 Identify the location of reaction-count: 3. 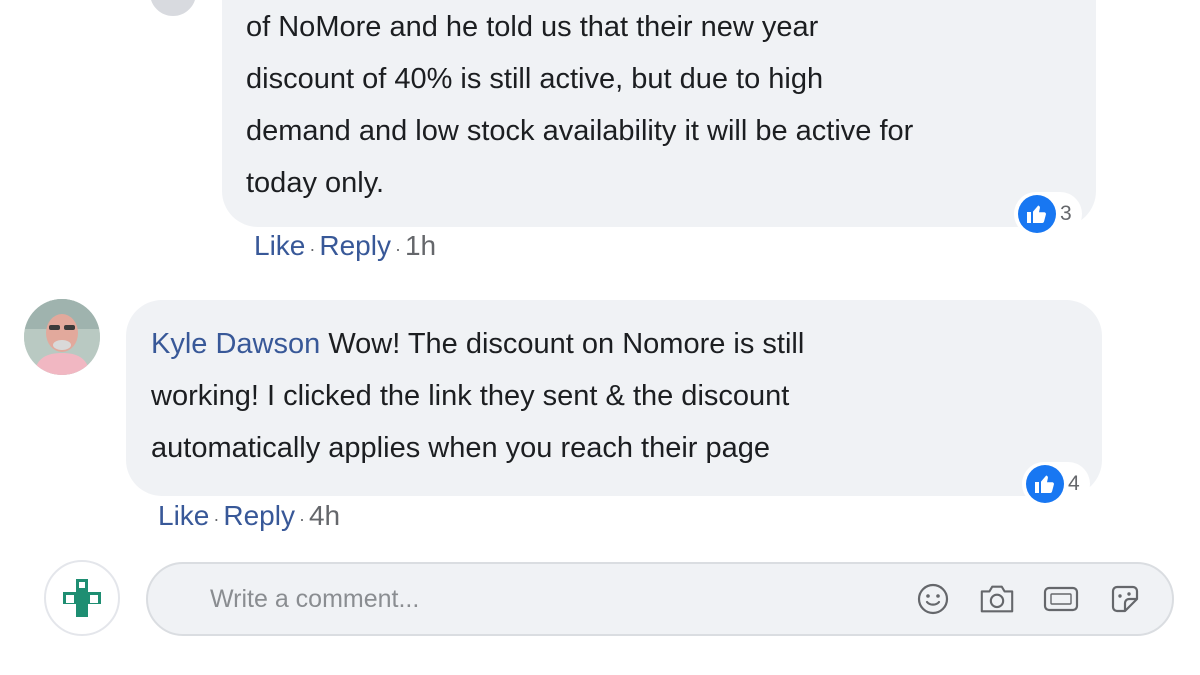
(1066, 213).